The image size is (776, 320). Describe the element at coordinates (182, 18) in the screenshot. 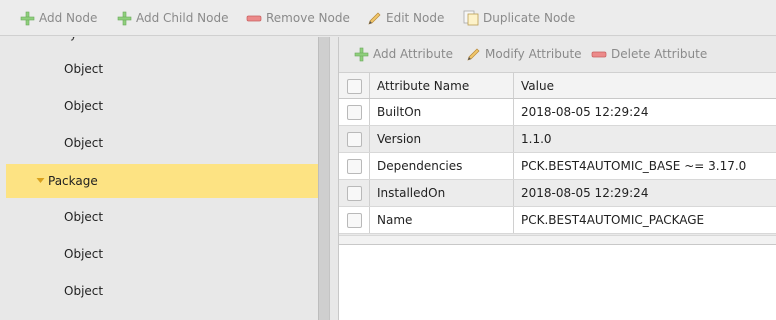

I see `add-child-node-label: Add Child Node` at that location.